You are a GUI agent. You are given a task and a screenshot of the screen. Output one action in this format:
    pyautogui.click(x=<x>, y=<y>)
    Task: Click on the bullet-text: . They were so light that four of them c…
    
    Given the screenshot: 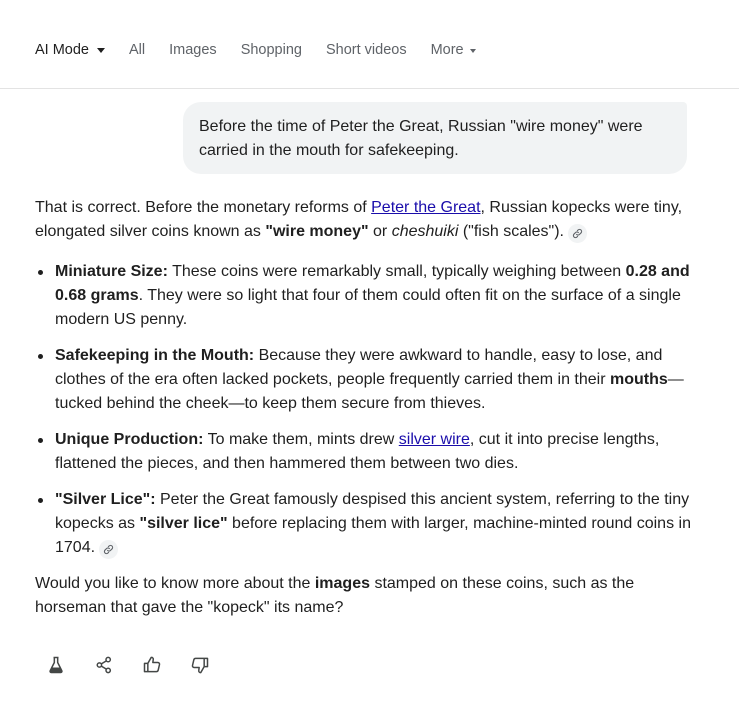 What is the action you would take?
    pyautogui.click(x=368, y=307)
    